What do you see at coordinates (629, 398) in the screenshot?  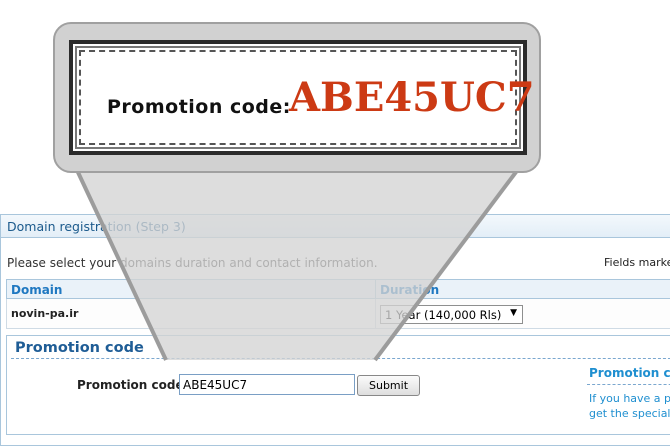 I see `help-line-1: If you have a pro` at bounding box center [629, 398].